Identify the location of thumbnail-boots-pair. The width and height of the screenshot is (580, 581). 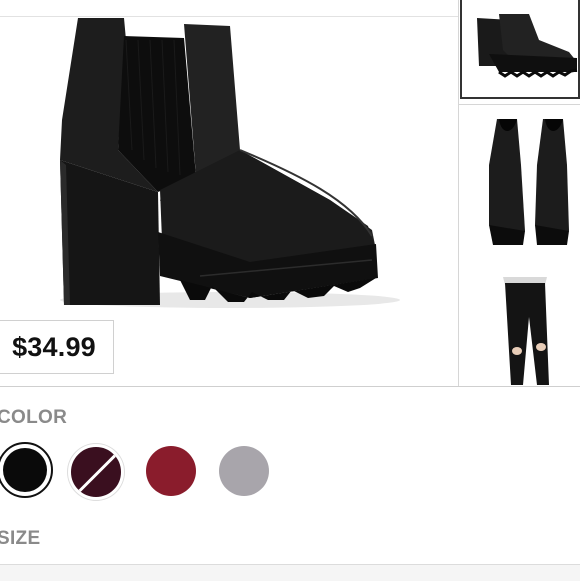
(519, 186).